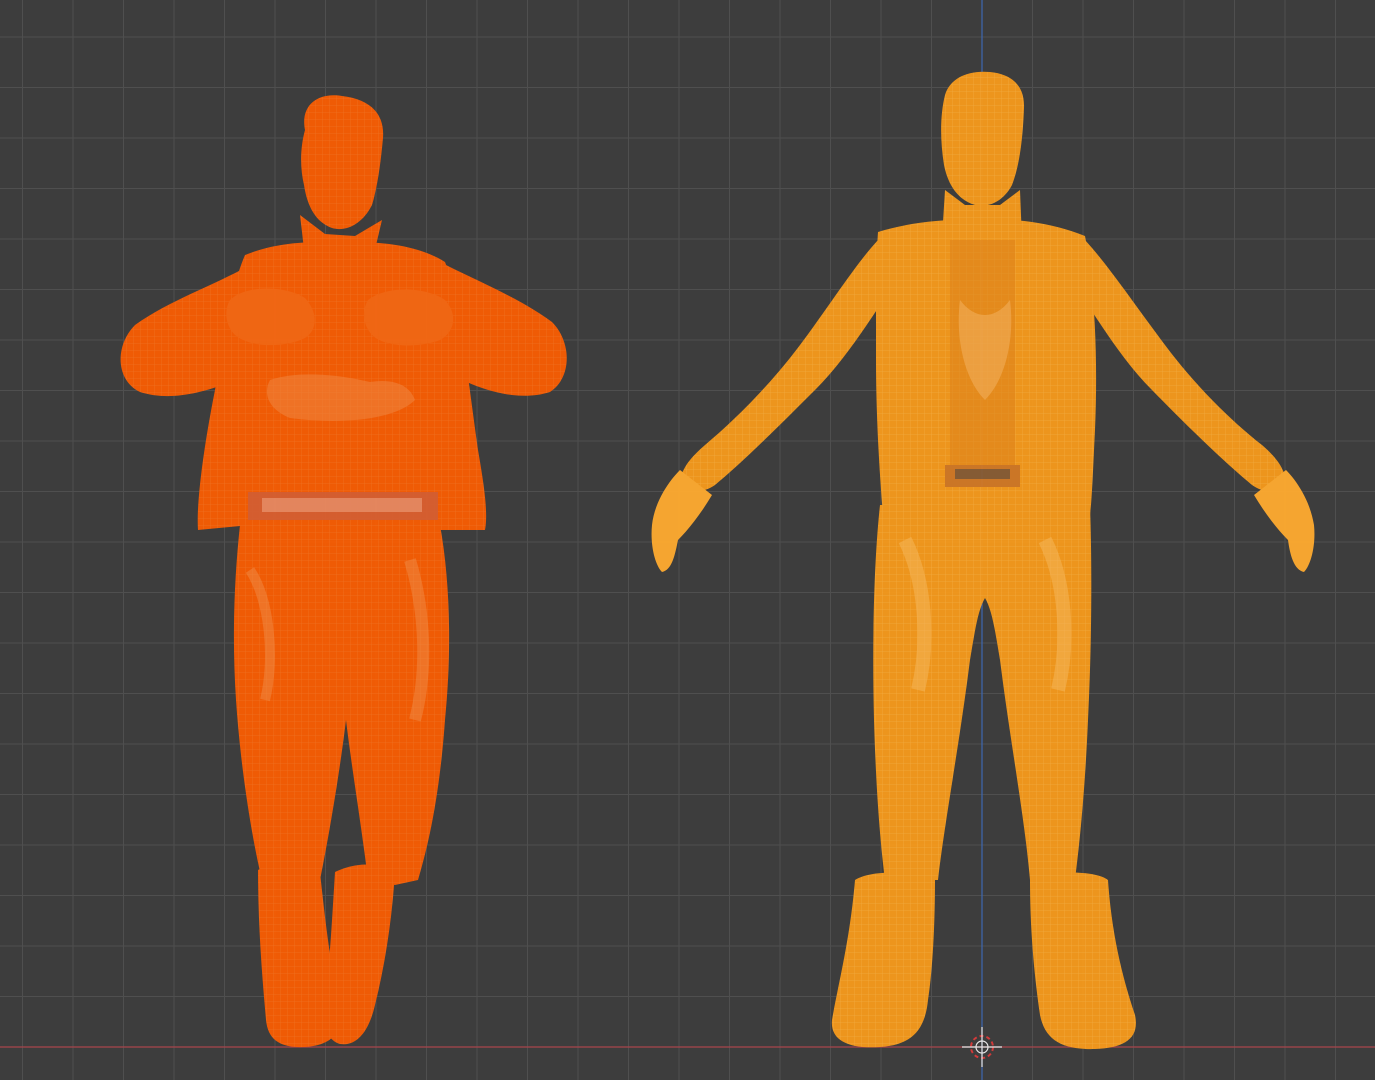 Image resolution: width=1375 pixels, height=1080 pixels. Describe the element at coordinates (785, 366) in the screenshot. I see `apose-character-arm-left` at that location.